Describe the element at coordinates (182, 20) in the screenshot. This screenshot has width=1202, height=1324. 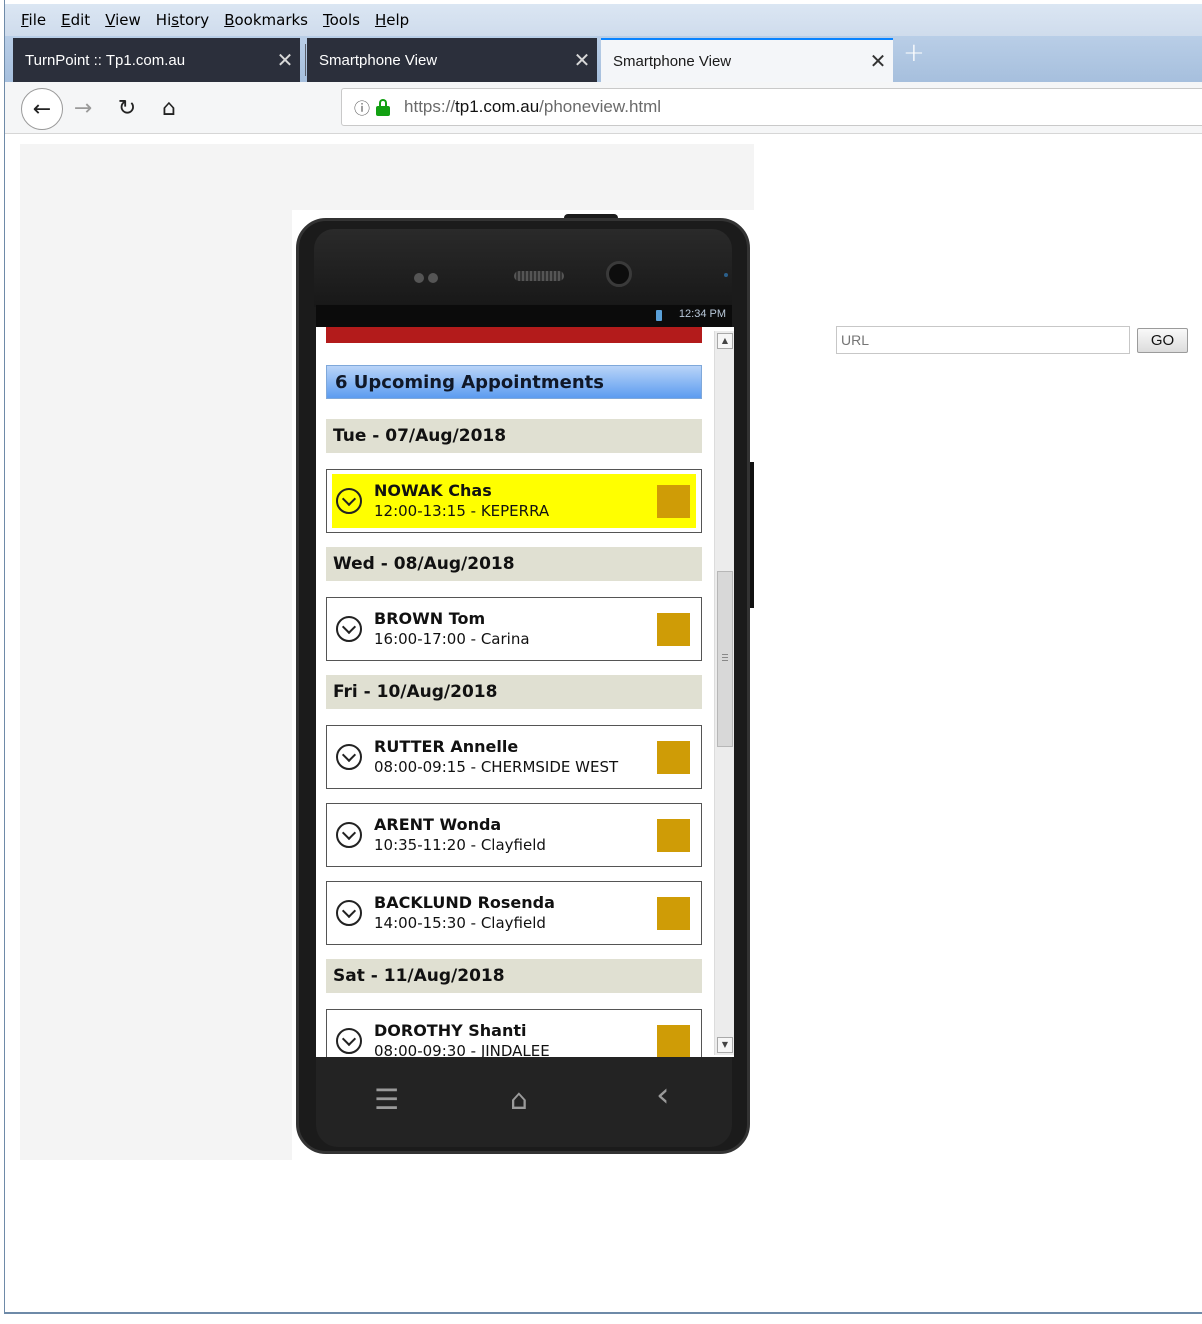
I see `menu-history: History` at that location.